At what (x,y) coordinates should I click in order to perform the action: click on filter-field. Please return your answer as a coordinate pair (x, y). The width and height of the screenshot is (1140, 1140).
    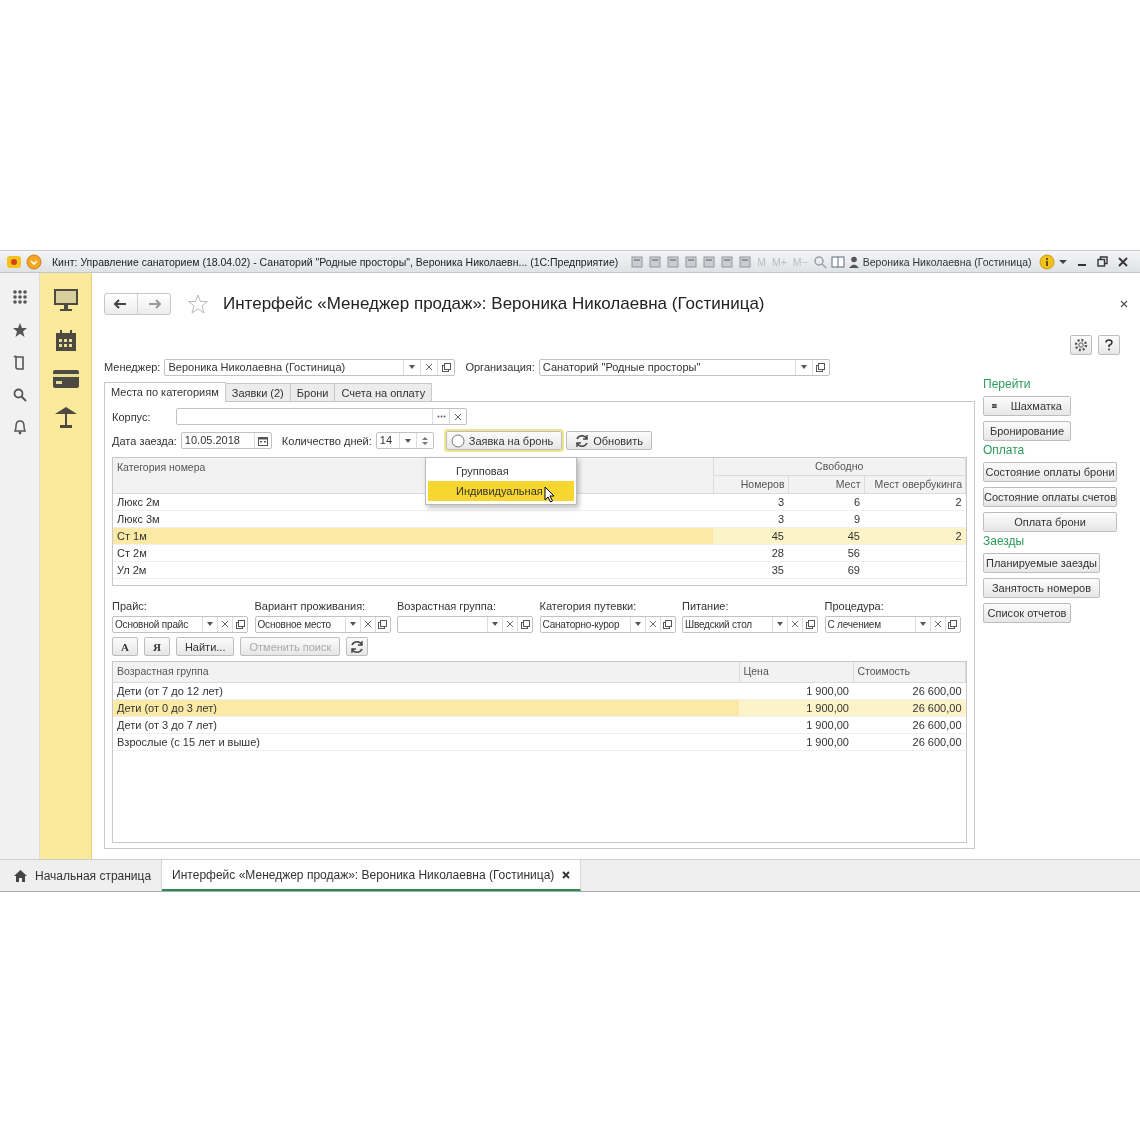
    Looking at the image, I should click on (465, 624).